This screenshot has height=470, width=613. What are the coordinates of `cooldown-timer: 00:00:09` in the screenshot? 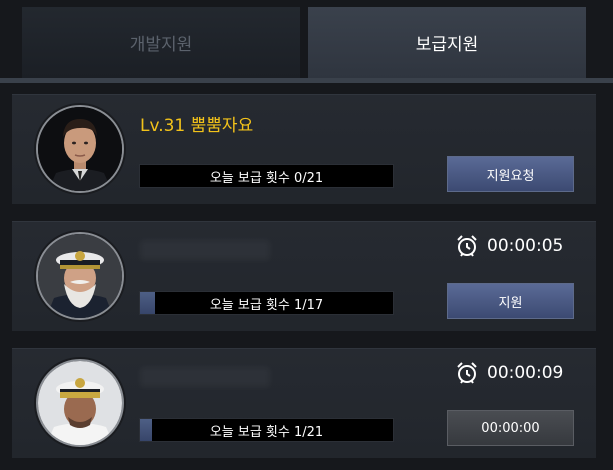 It's located at (509, 373).